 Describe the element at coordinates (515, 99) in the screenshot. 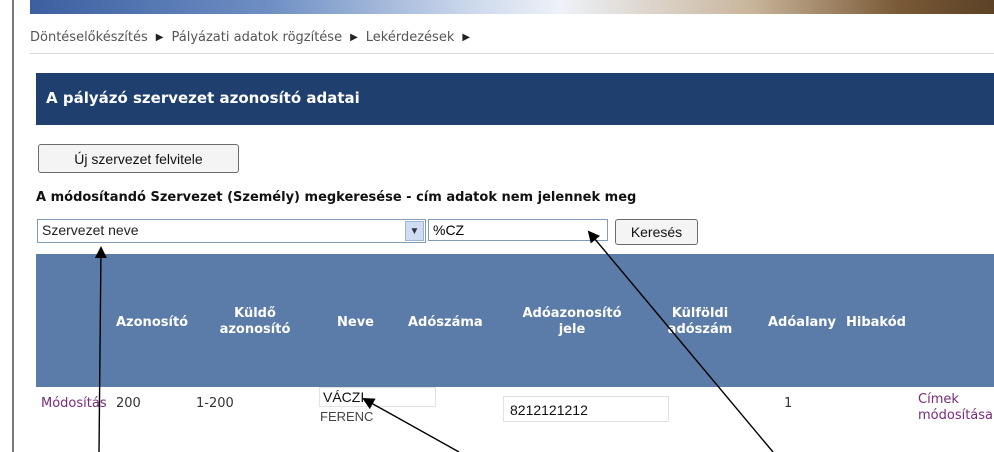

I see `panel-title-bar: A pályázó szervezet azonosító adatai` at that location.